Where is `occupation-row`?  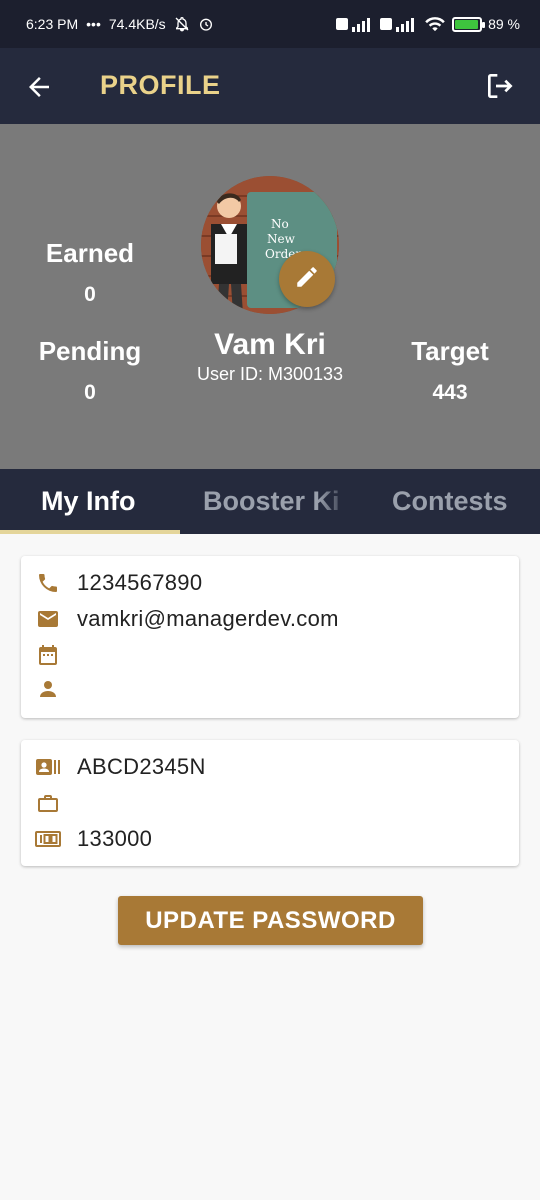 occupation-row is located at coordinates (56, 803).